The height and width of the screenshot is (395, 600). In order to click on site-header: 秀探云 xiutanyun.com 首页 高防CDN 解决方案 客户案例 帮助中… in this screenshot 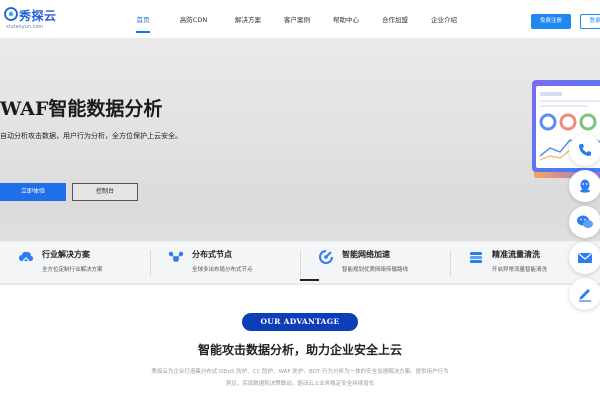, I will do `click(300, 19)`.